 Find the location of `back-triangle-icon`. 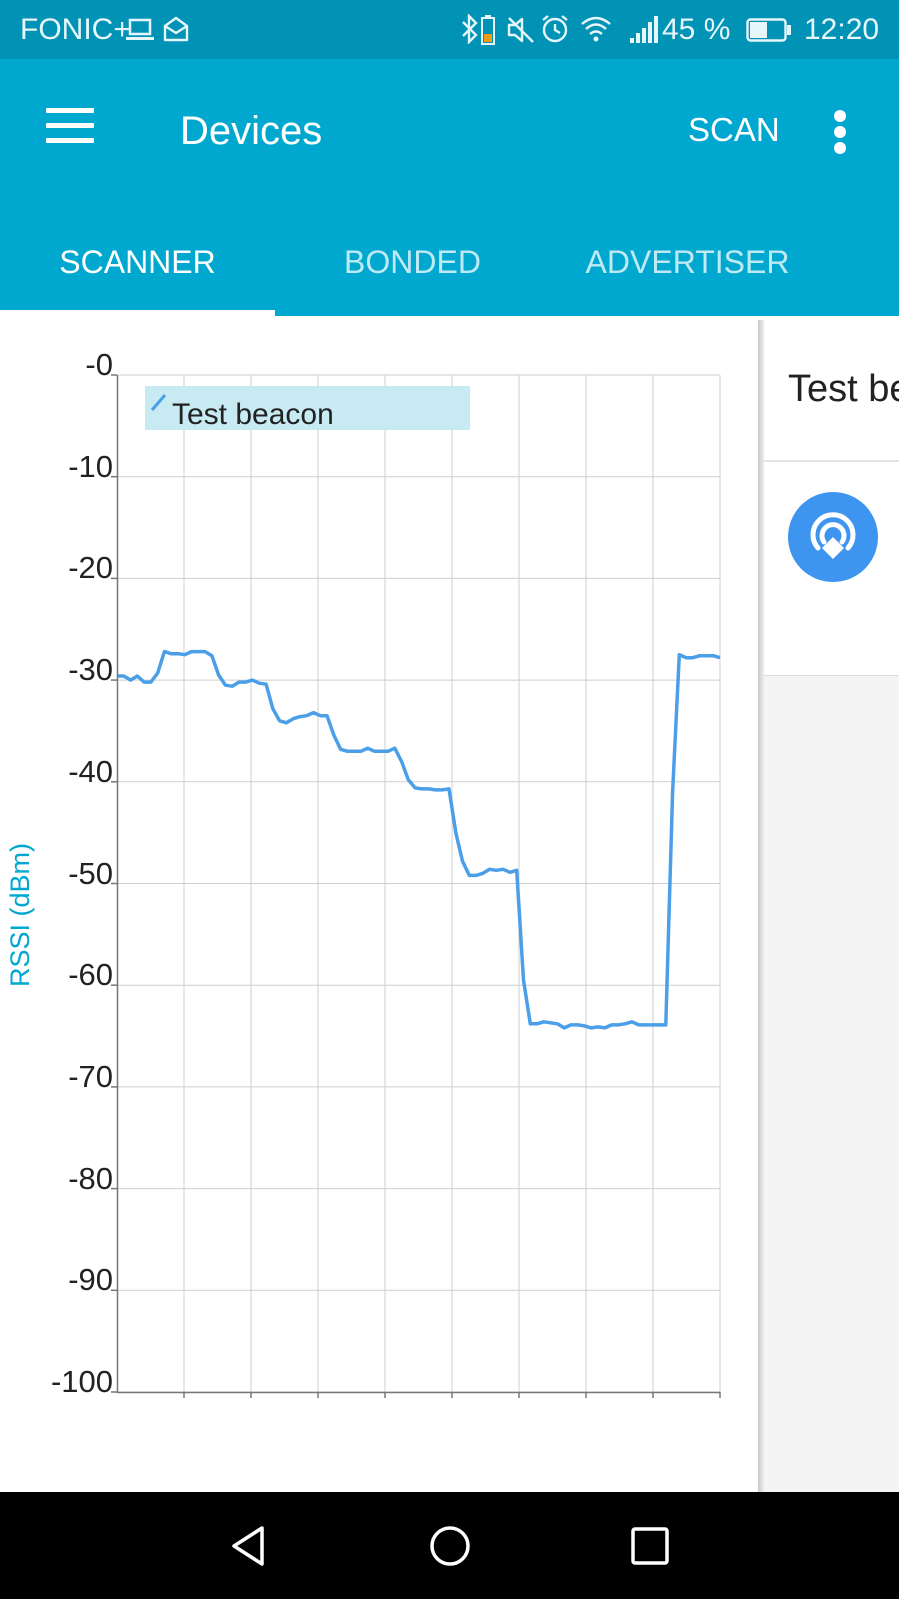

back-triangle-icon is located at coordinates (250, 1546).